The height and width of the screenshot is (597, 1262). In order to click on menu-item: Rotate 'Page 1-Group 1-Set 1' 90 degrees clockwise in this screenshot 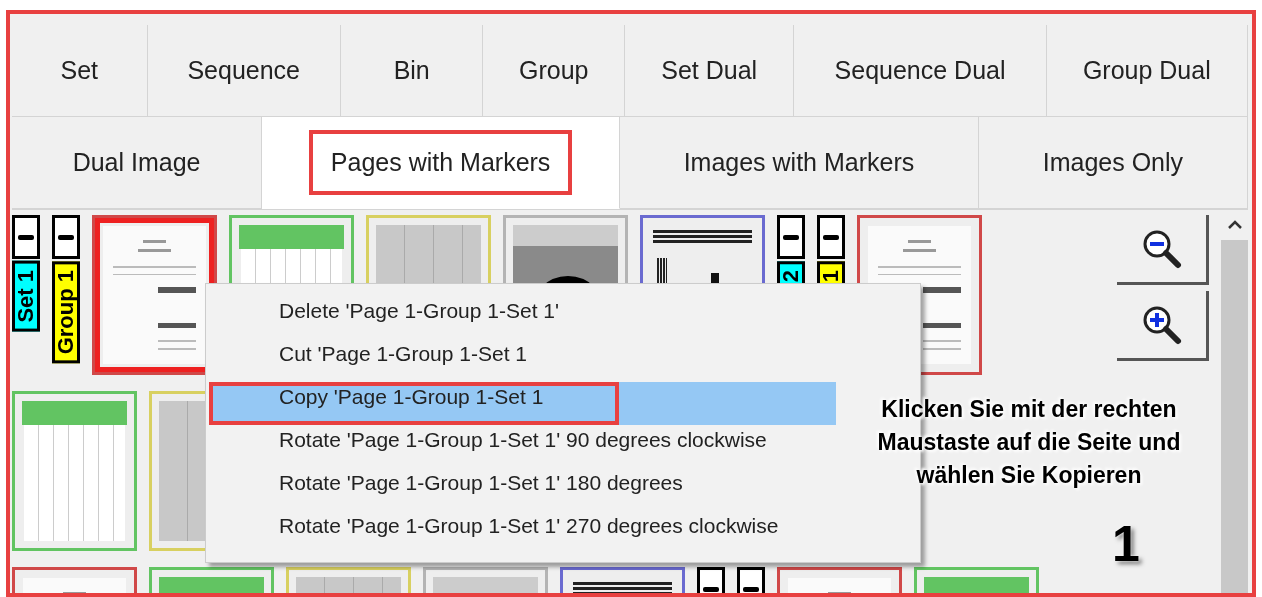, I will do `click(523, 446)`.